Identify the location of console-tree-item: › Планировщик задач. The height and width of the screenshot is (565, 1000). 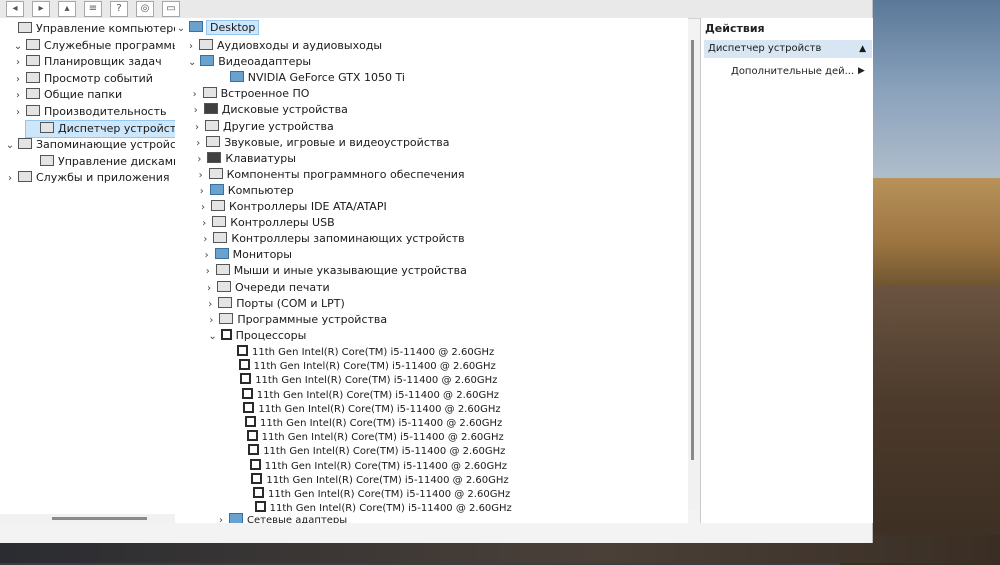
(89, 62).